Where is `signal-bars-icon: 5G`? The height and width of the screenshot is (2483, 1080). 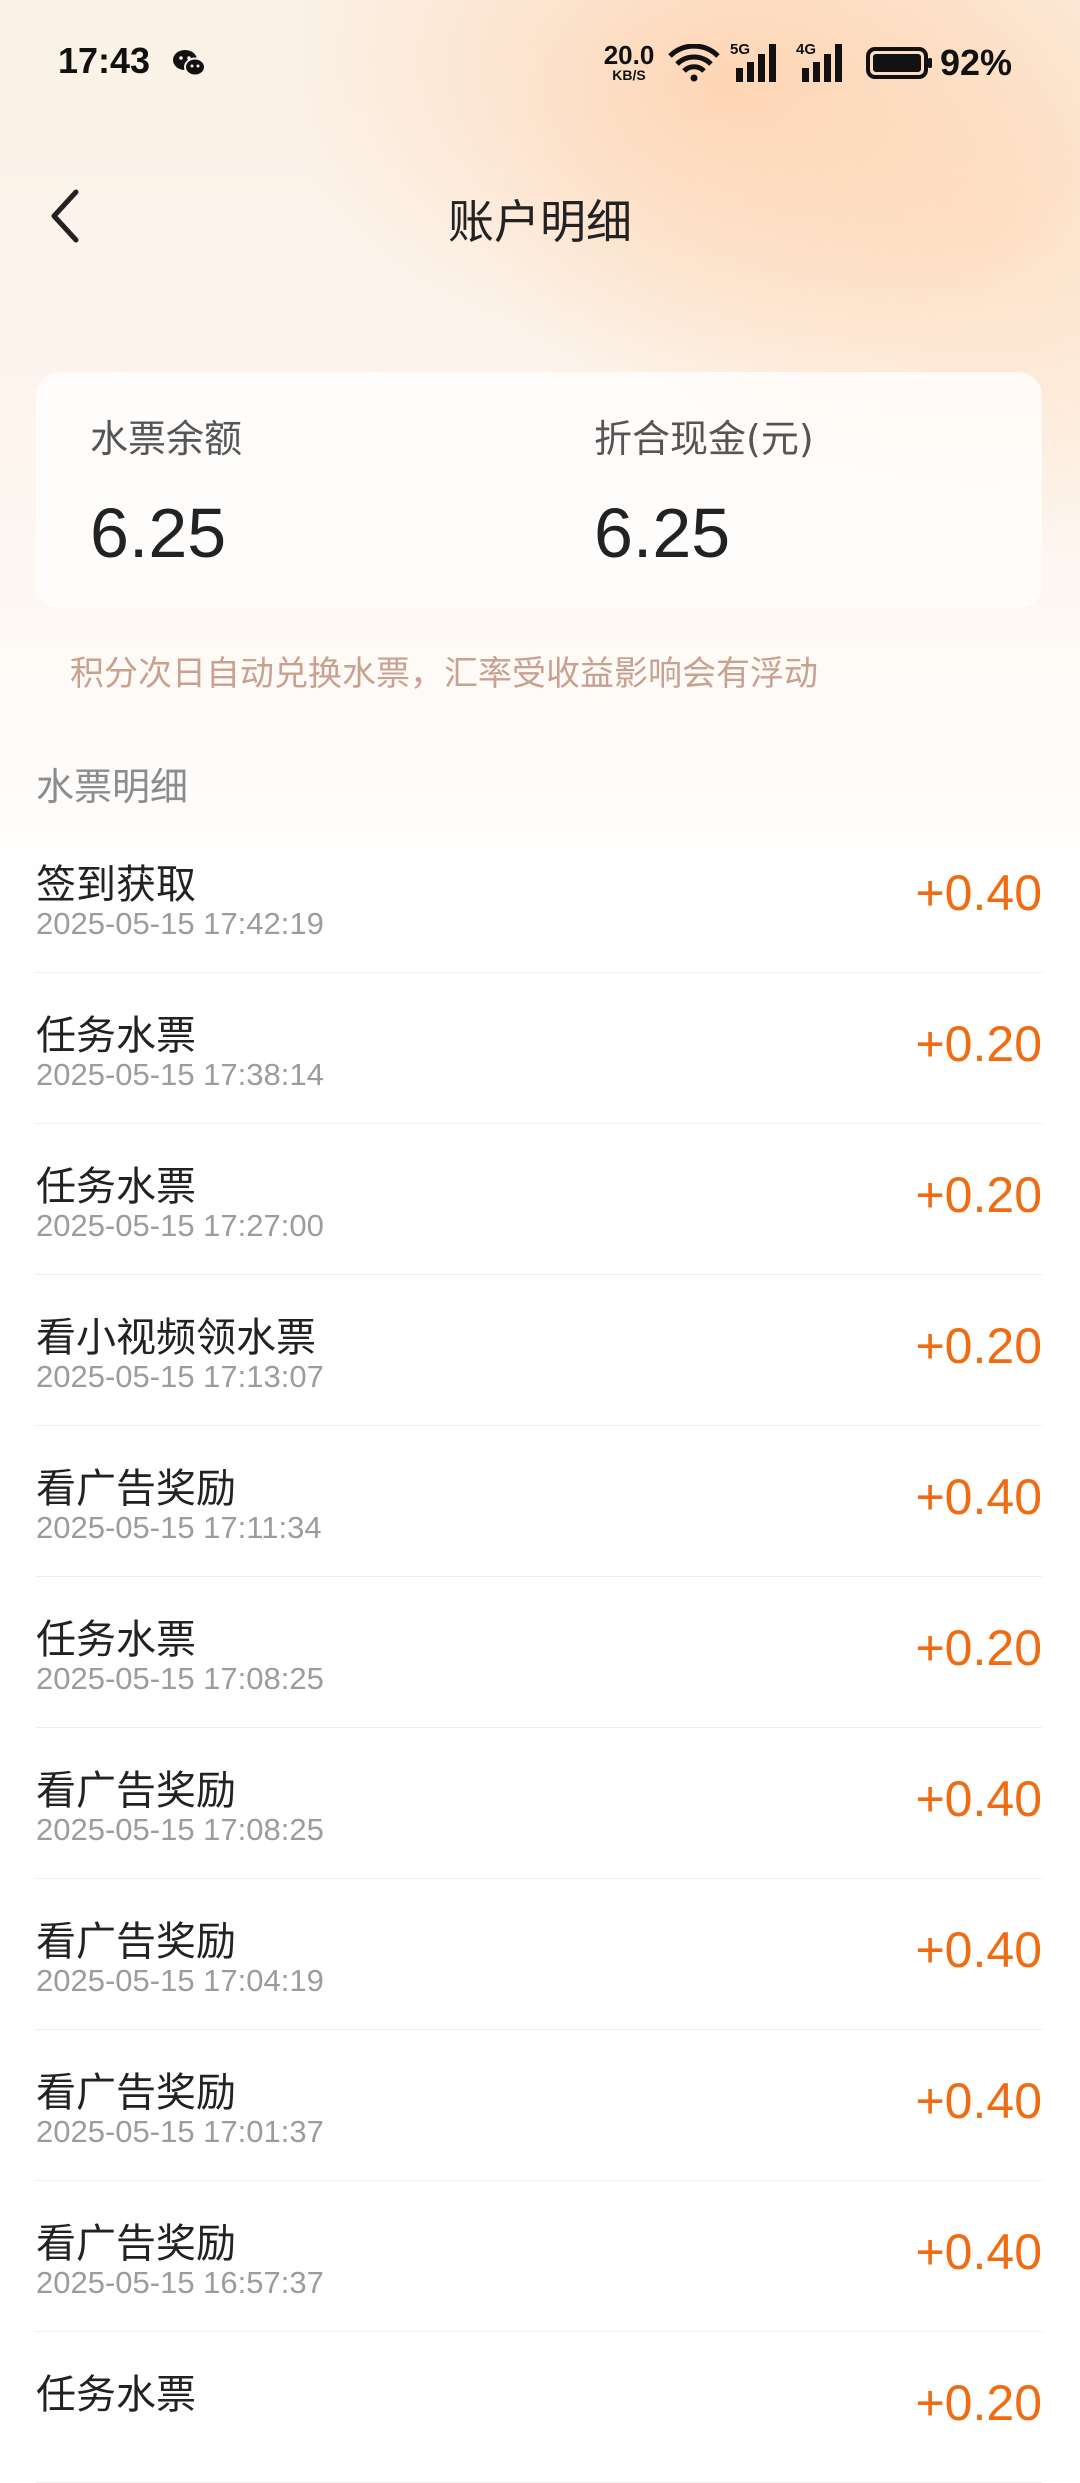
signal-bars-icon: 5G is located at coordinates (753, 61).